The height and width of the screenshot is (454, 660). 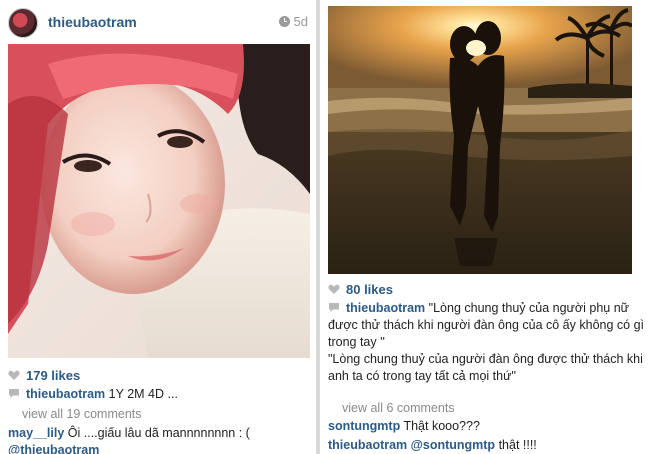 What do you see at coordinates (453, 445) in the screenshot?
I see `comment-mention: @sontungmtp` at bounding box center [453, 445].